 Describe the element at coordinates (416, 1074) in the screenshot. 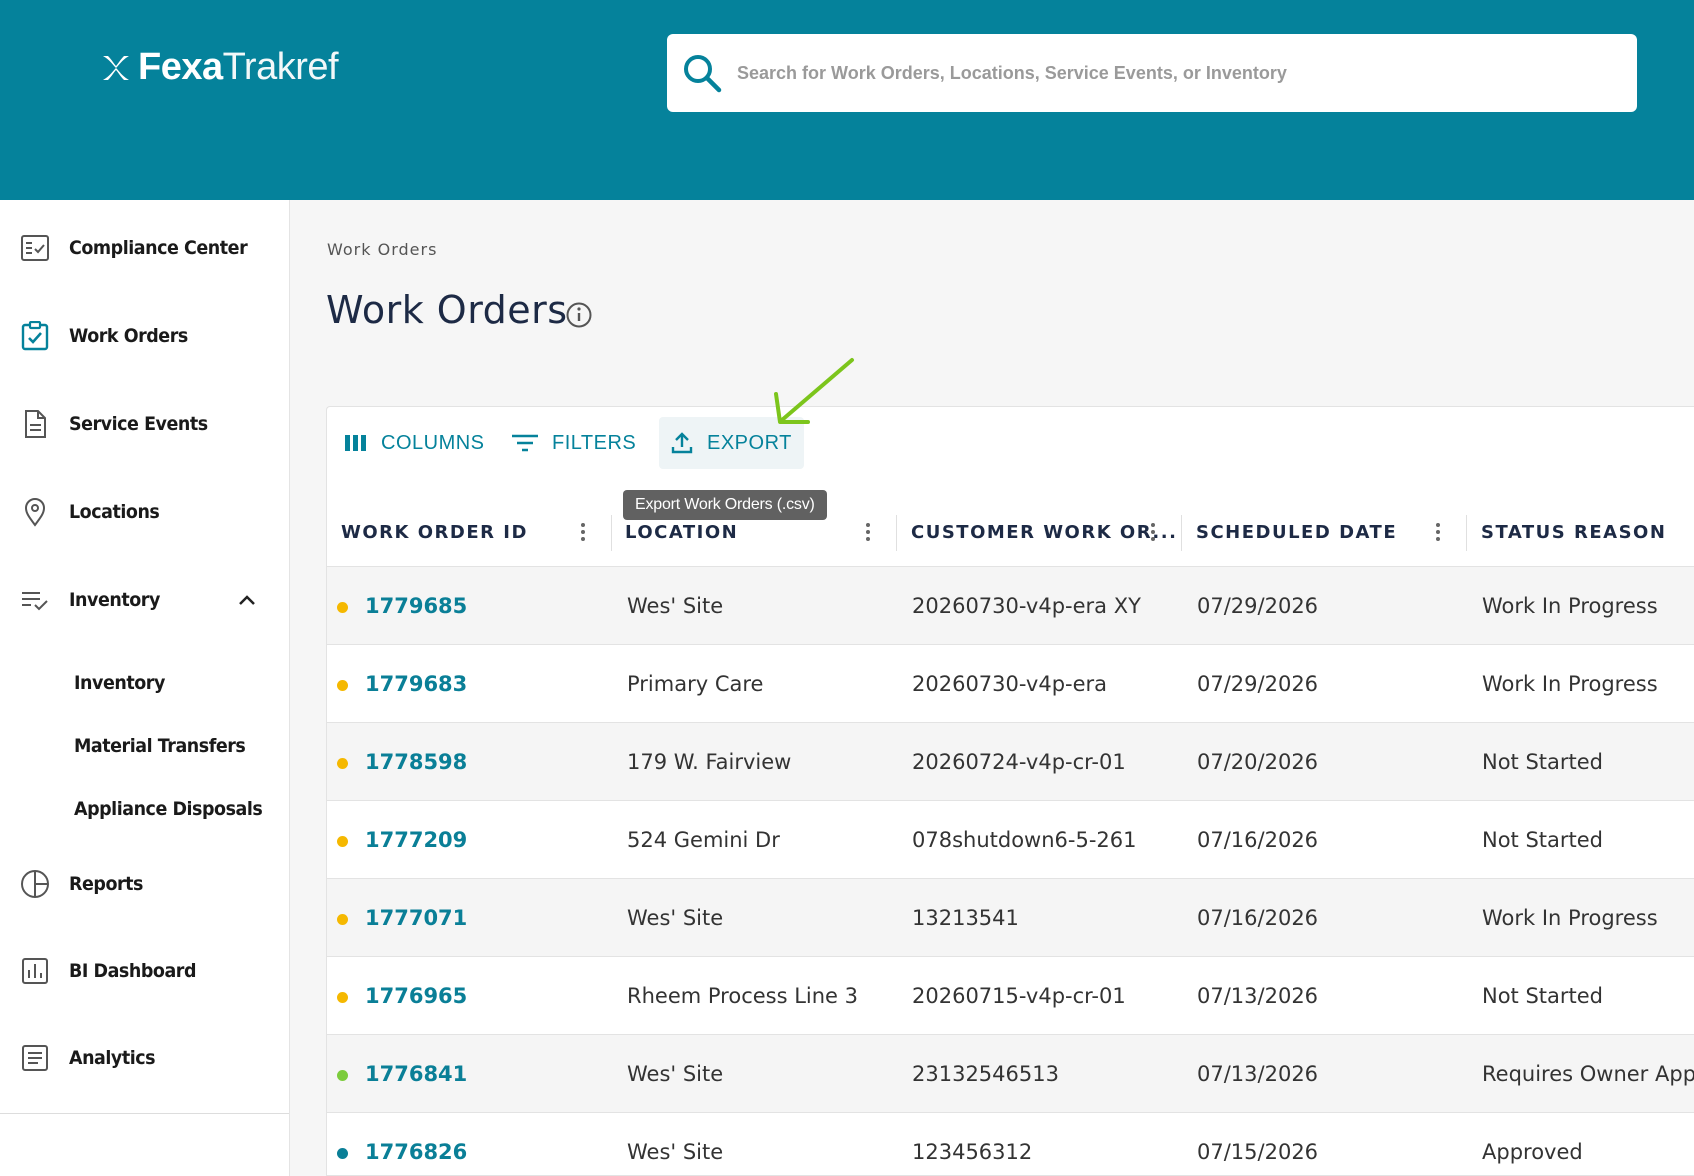

I see `work-order-id-link: 1776841` at that location.